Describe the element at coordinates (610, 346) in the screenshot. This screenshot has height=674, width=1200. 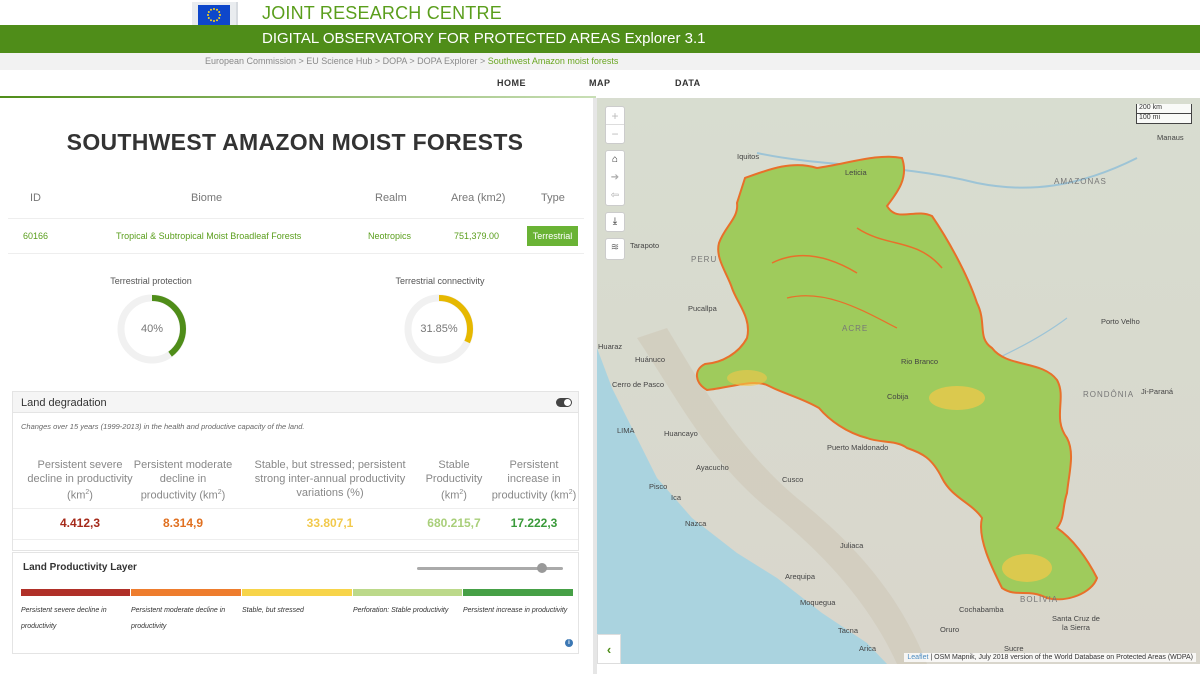
I see `map-label-huaraz: Huaraz` at that location.